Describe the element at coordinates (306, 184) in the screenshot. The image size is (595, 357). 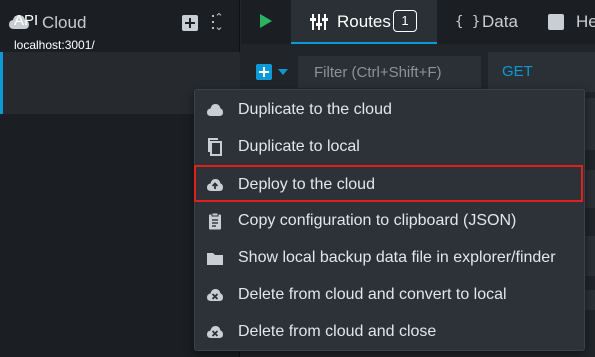
I see `menu-item-label: Deploy to the cloud` at that location.